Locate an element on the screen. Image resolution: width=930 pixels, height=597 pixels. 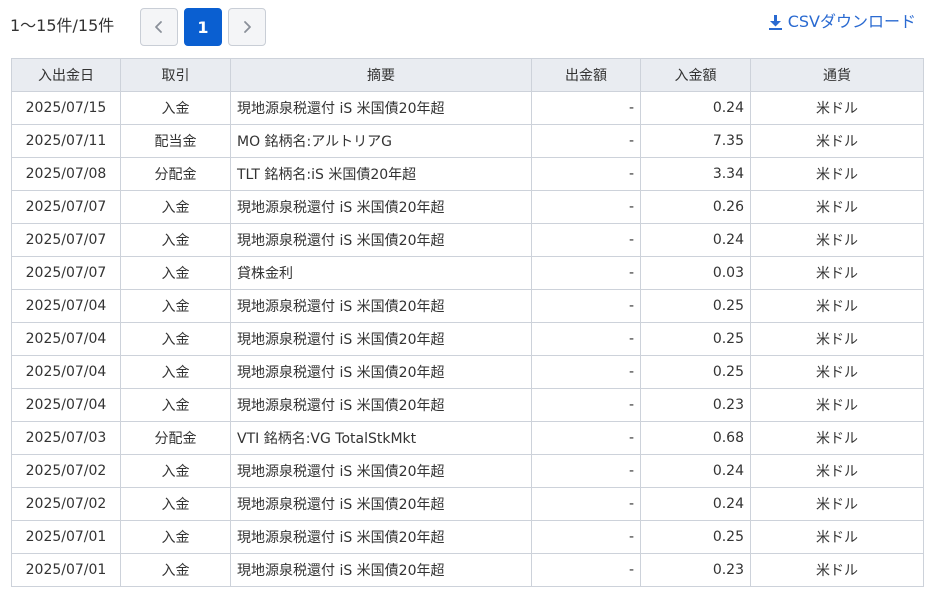
table-row: 2025/07/04 入金 現地源泉税還付 iS 米国債20年超 -0.23 米ドル is located at coordinates (467, 405).